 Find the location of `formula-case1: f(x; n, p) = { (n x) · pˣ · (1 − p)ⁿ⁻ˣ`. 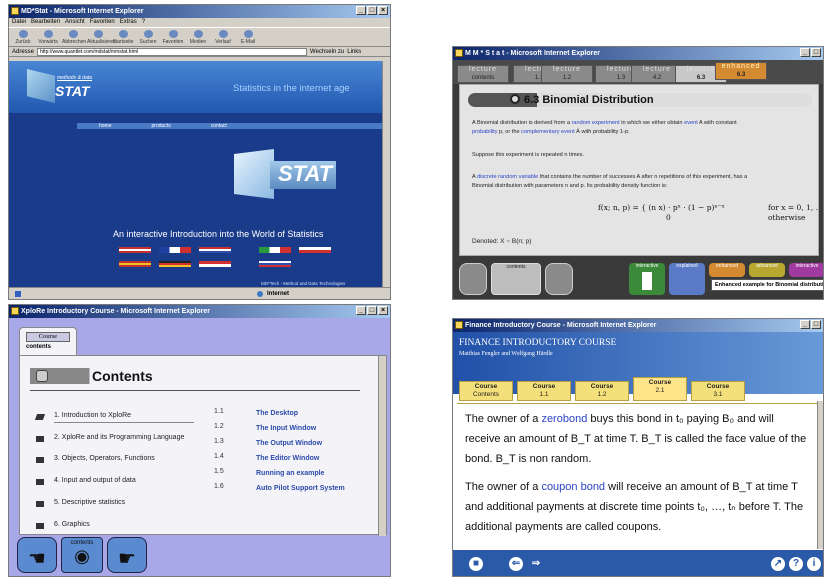

formula-case1: f(x; n, p) = { (n x) · pˣ · (1 − p)ⁿ⁻ˣ is located at coordinates (661, 207).